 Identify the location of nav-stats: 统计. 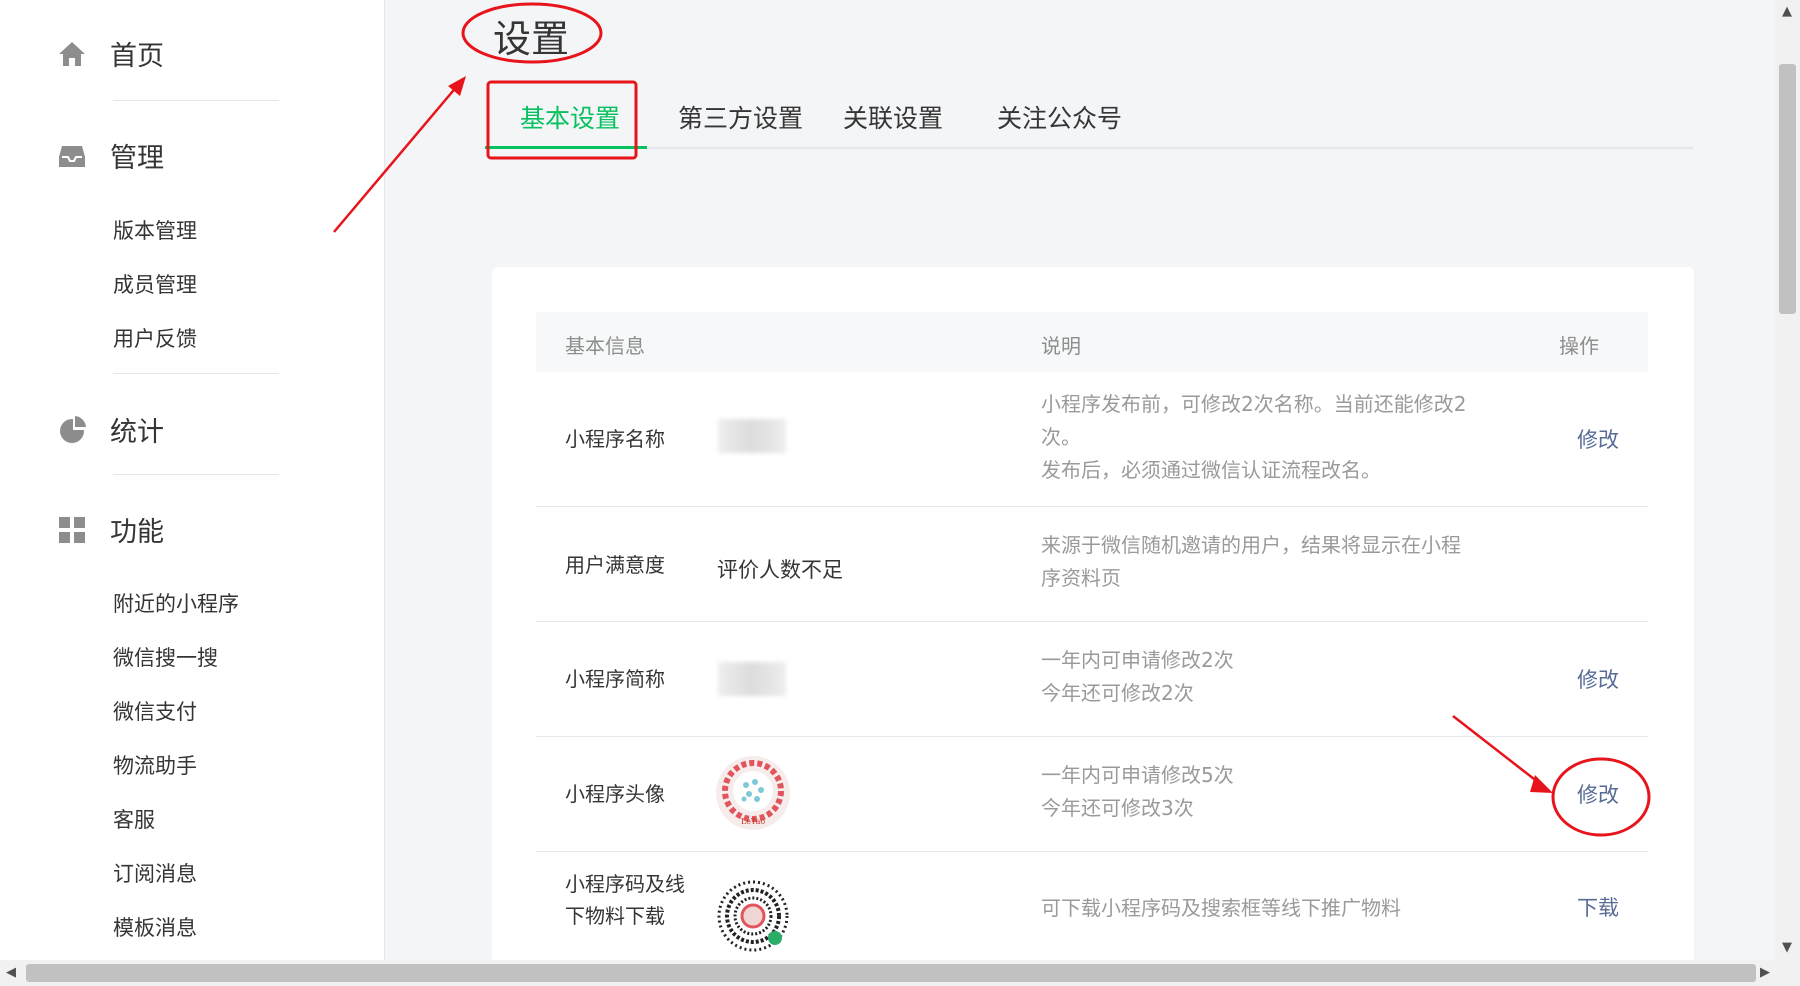
(110, 429).